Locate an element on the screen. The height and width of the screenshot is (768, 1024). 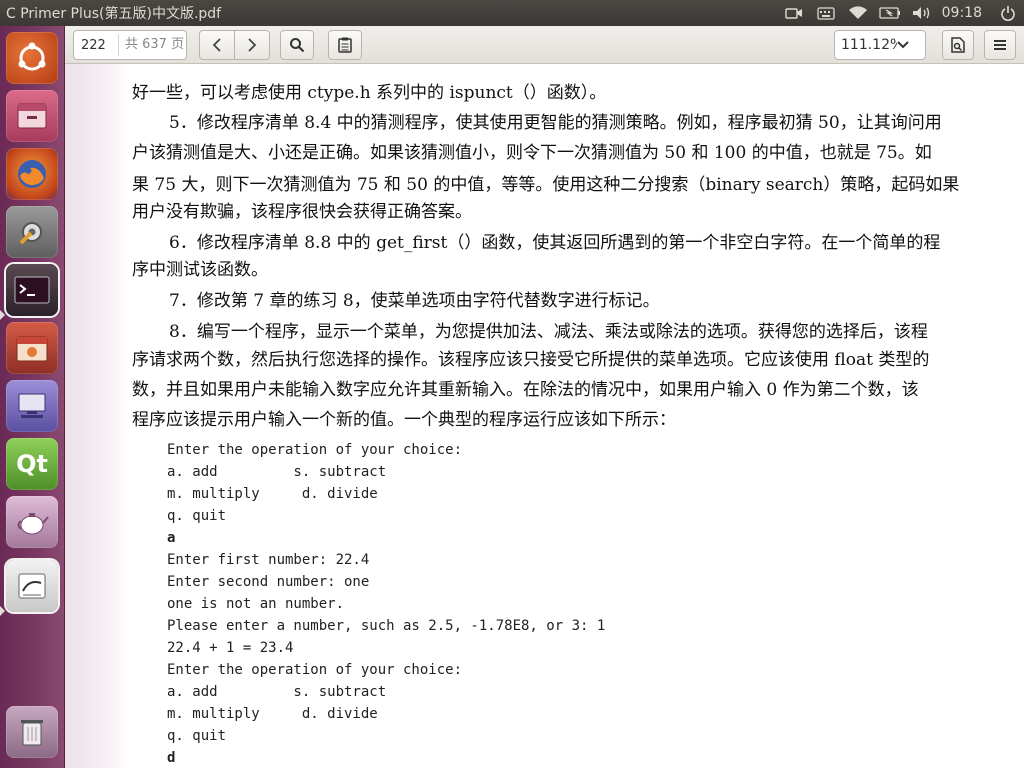
menu-button is located at coordinates (1000, 45).